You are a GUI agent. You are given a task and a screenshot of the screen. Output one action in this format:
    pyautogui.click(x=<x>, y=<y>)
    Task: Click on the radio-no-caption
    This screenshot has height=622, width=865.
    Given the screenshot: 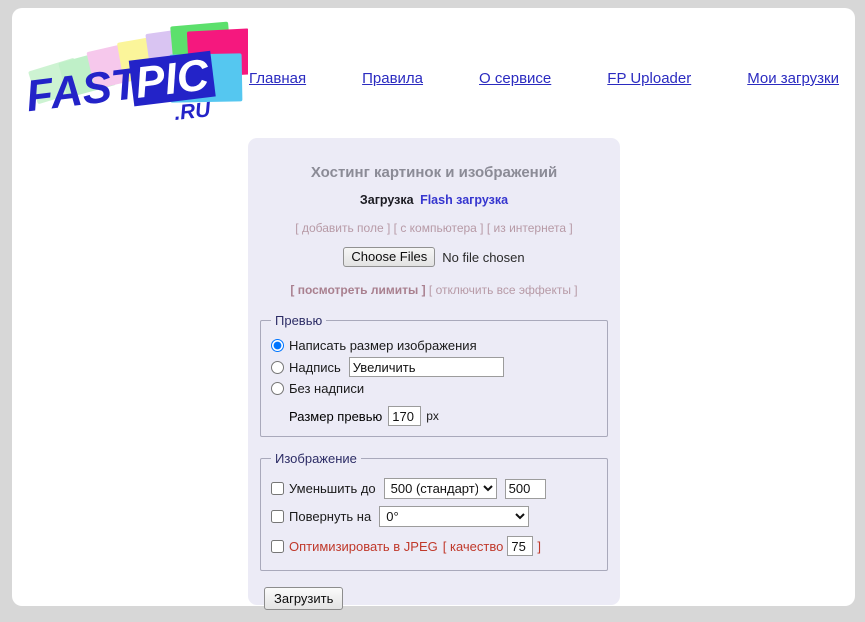 What is the action you would take?
    pyautogui.click(x=277, y=388)
    